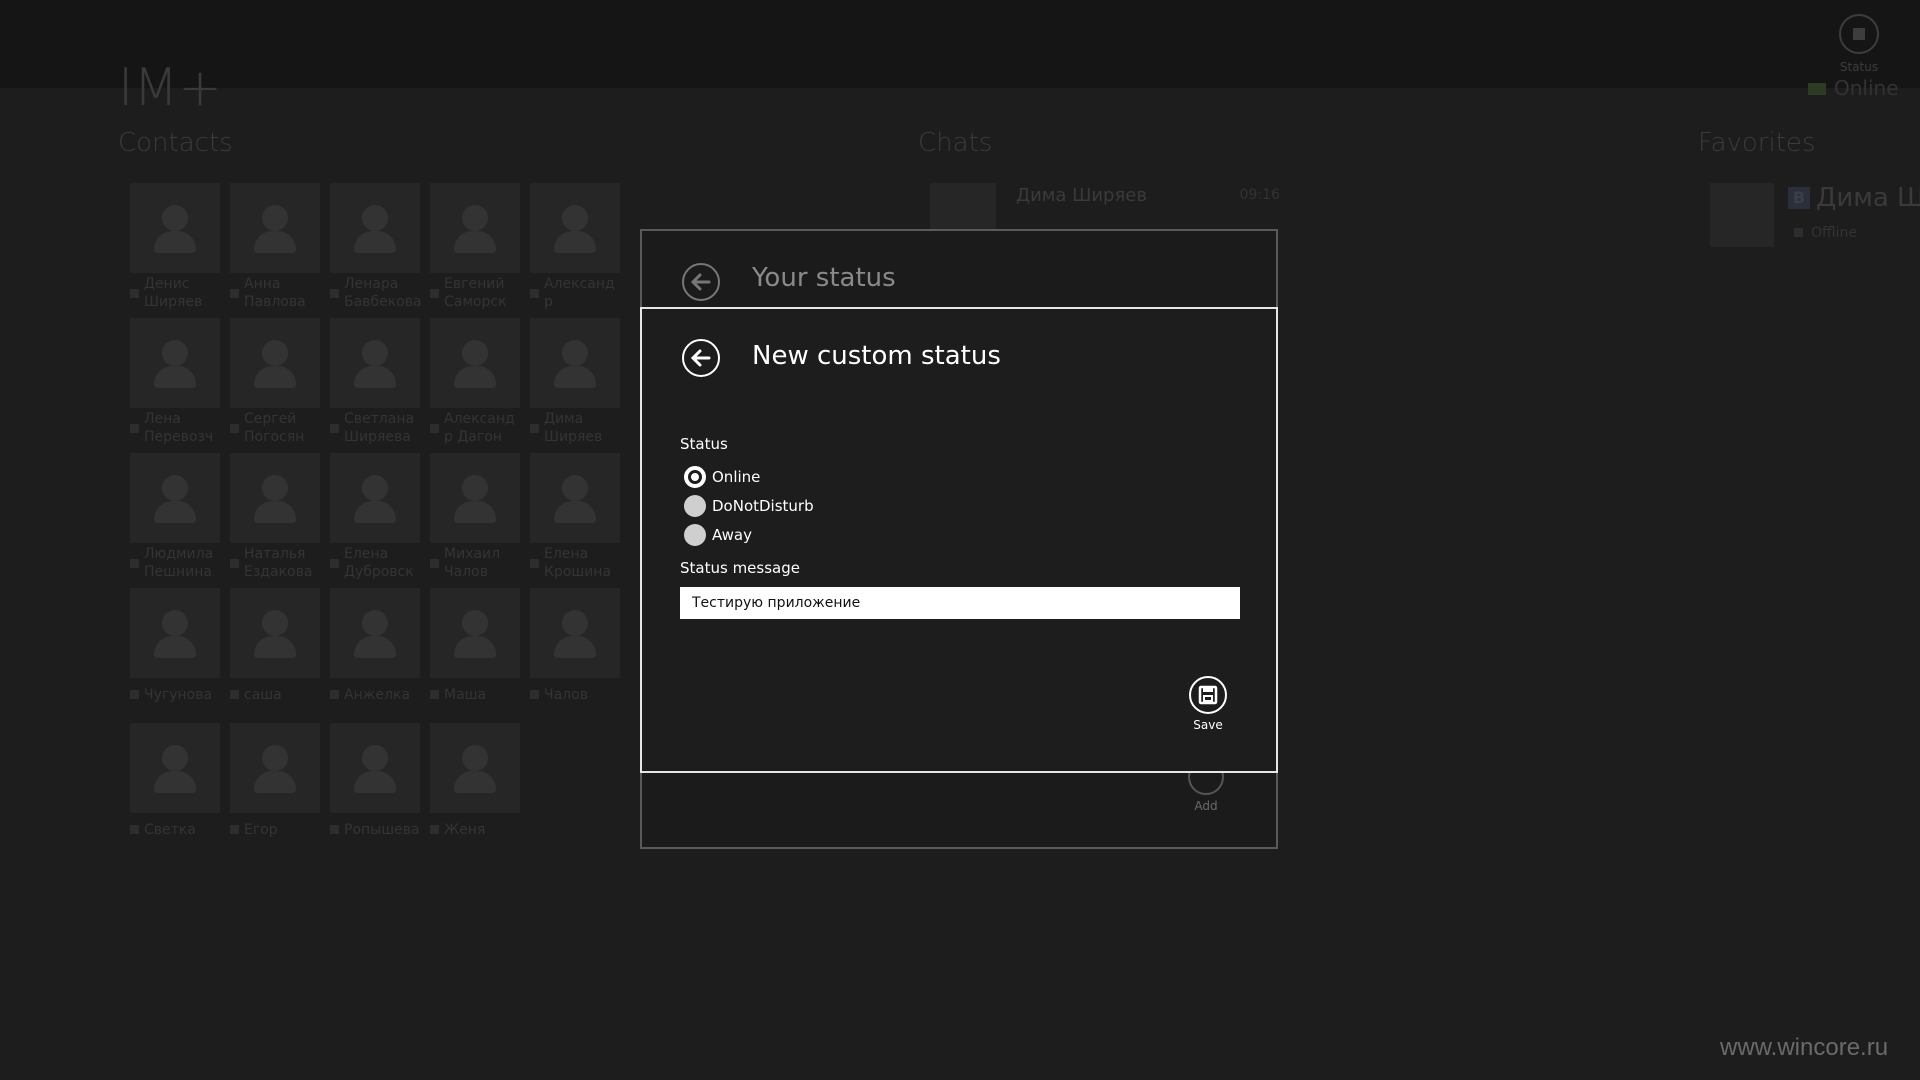 The image size is (1920, 1080). Describe the element at coordinates (1206, 806) in the screenshot. I see `add-label: Add` at that location.